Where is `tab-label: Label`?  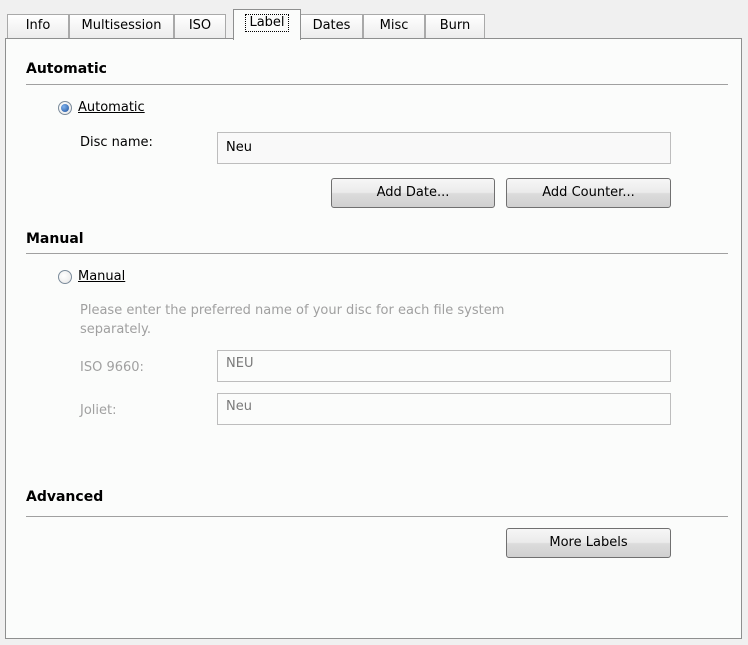
tab-label: Label is located at coordinates (267, 24).